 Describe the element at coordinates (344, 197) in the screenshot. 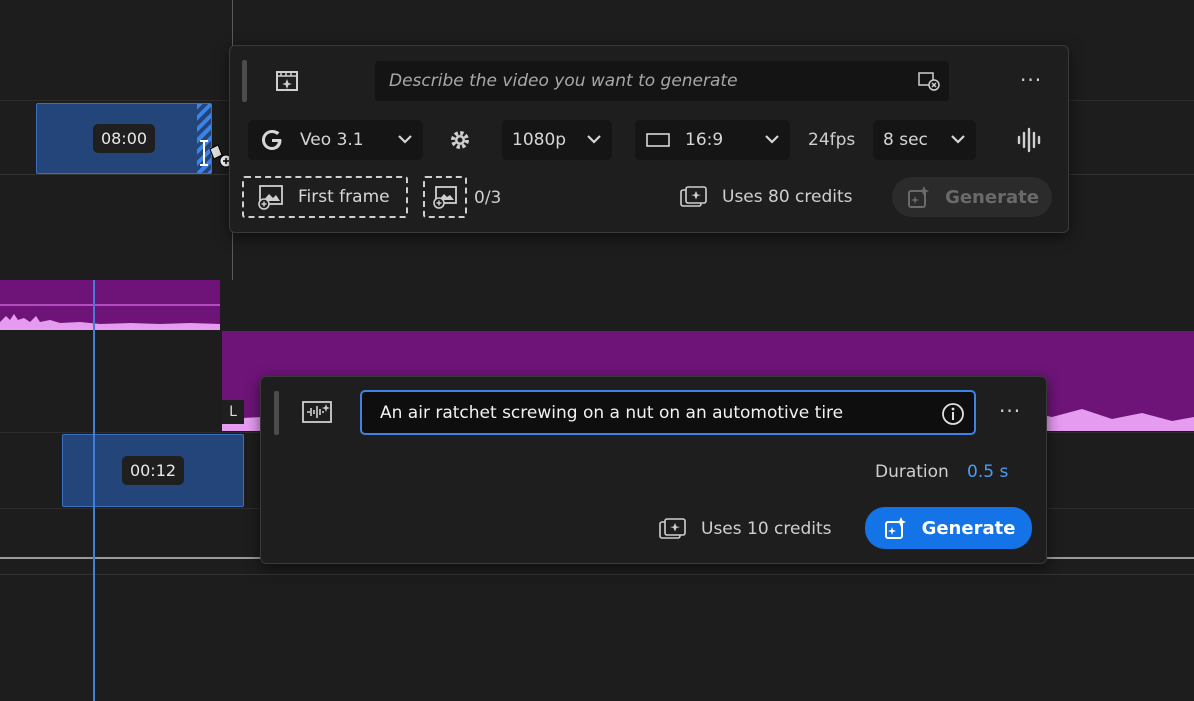

I see `first-frame-label: First frame` at that location.